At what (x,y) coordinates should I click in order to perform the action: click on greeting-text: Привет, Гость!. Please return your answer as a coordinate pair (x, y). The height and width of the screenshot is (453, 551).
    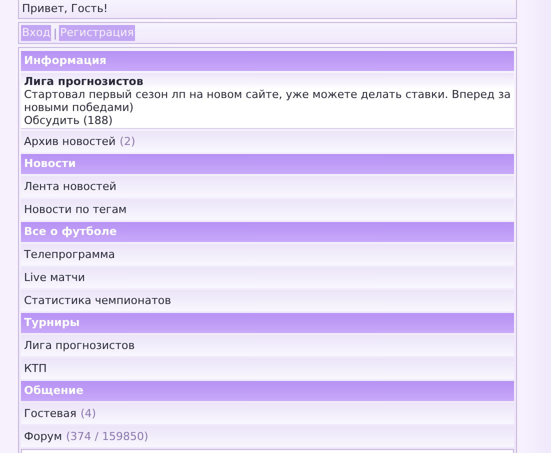
    Looking at the image, I should click on (267, 9).